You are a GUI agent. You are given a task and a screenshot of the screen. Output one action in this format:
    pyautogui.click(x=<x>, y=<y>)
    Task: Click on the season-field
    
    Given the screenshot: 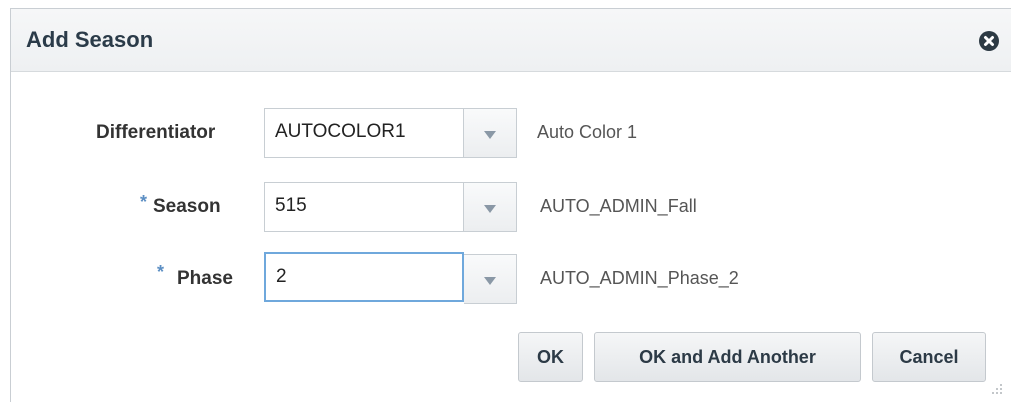 What is the action you would take?
    pyautogui.click(x=364, y=207)
    